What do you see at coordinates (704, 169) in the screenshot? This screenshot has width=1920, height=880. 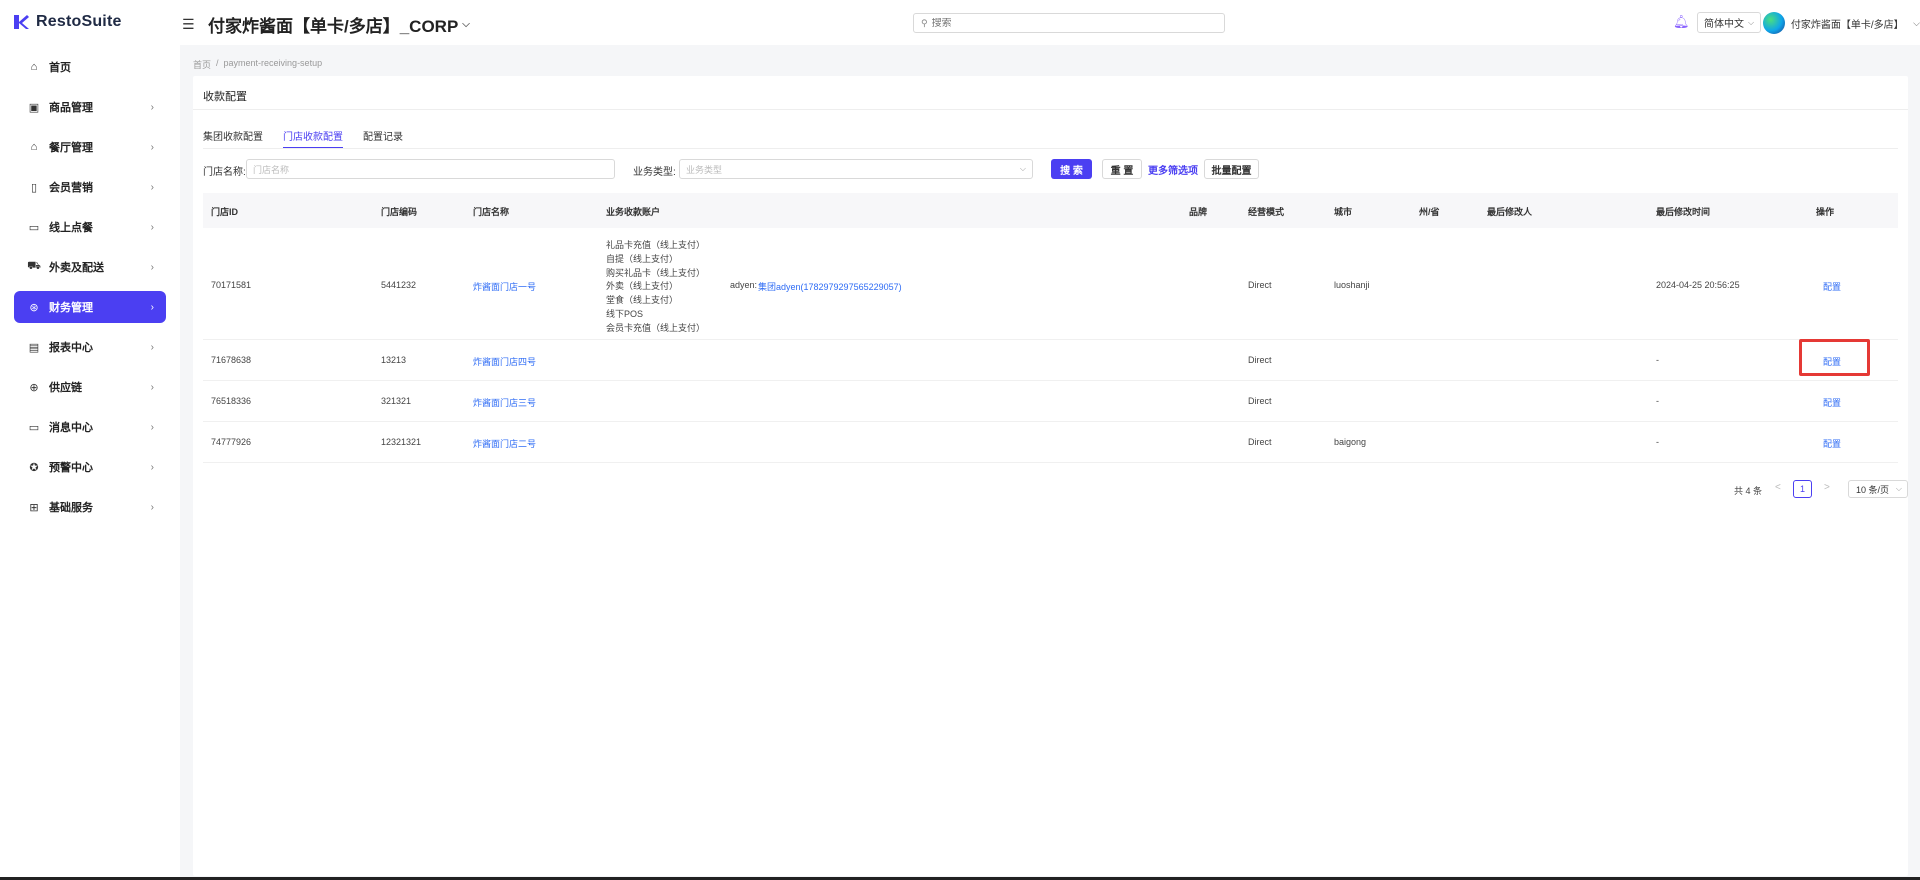 I see `biz-type-placeholder: 业务类型` at bounding box center [704, 169].